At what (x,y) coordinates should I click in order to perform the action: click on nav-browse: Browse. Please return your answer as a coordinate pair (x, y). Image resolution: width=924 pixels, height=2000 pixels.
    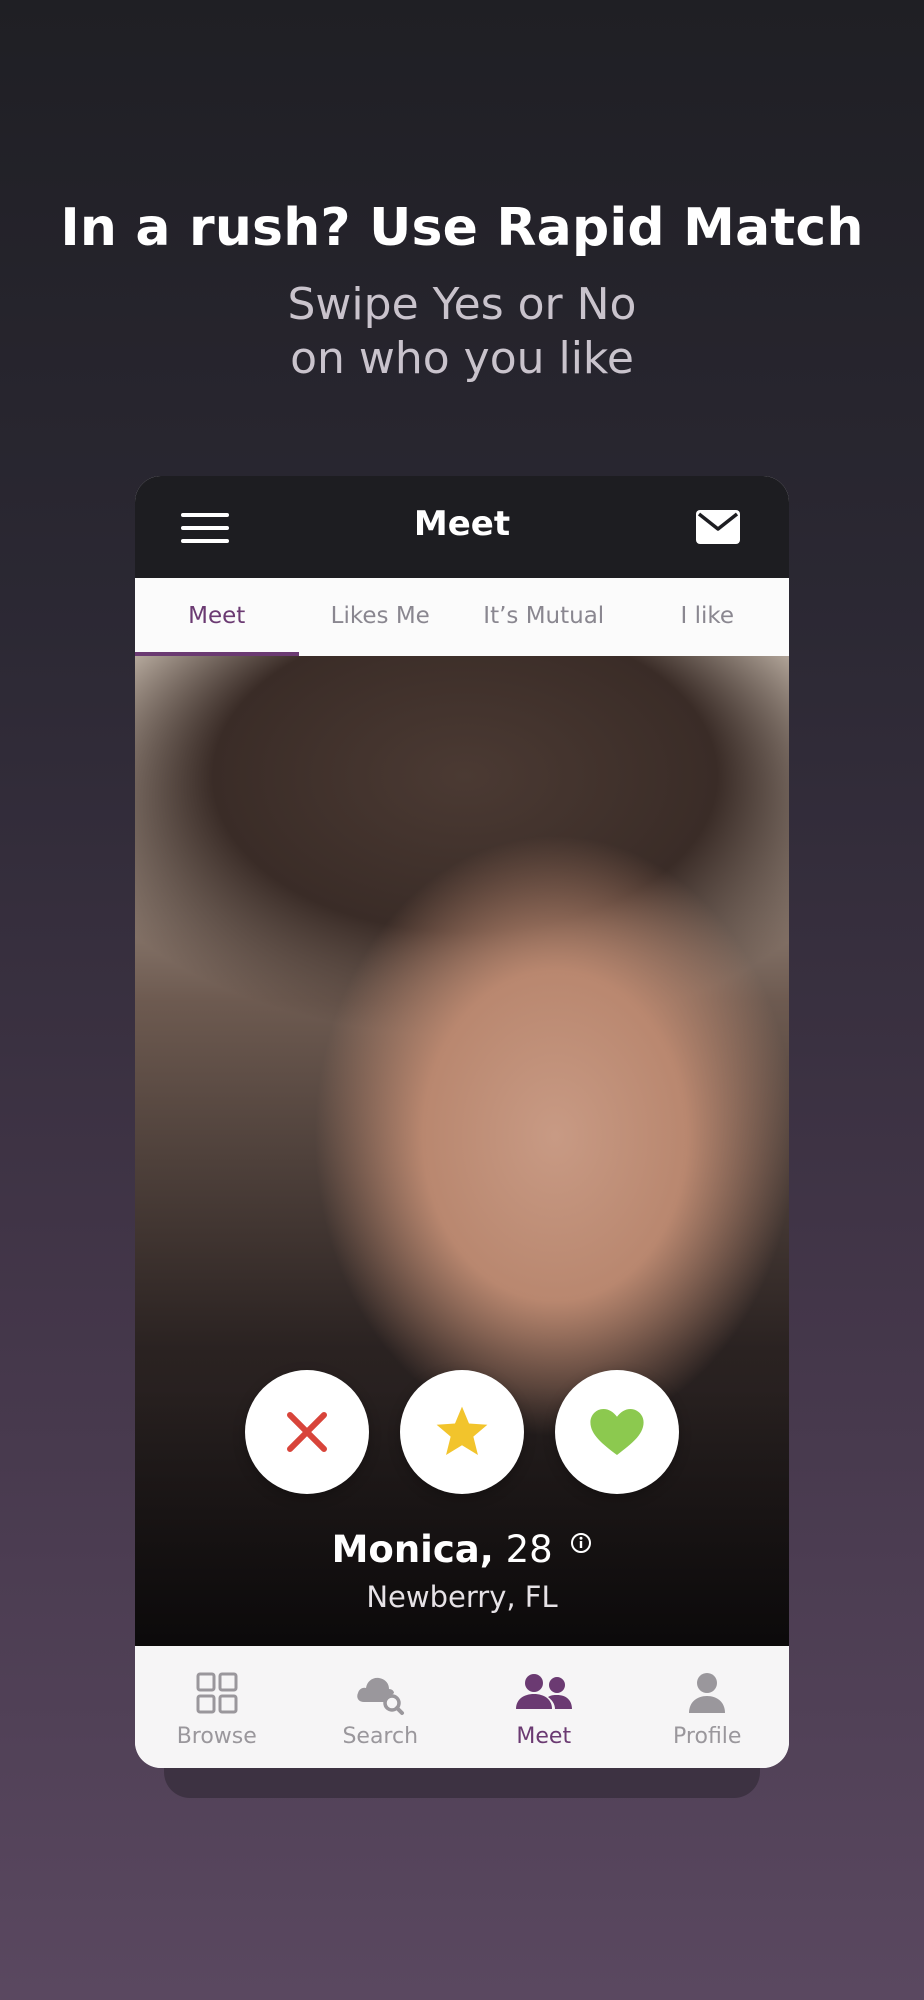
    Looking at the image, I should click on (217, 1707).